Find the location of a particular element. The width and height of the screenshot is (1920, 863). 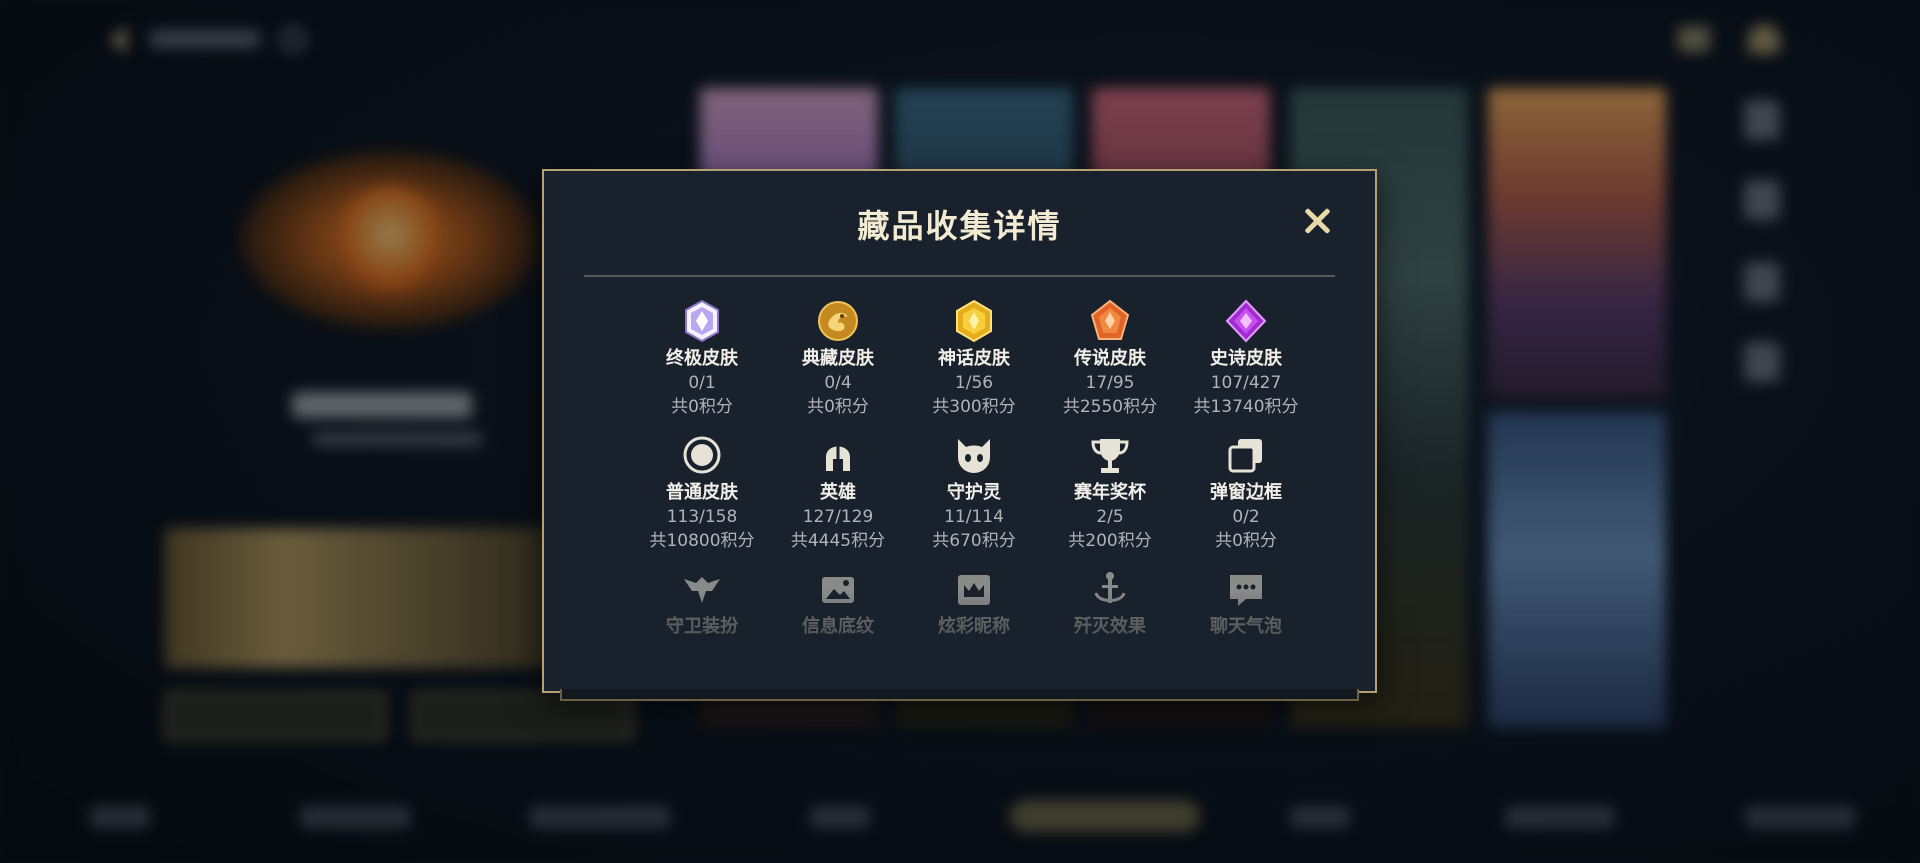

category-label: 史诗皮肤 is located at coordinates (1246, 358).